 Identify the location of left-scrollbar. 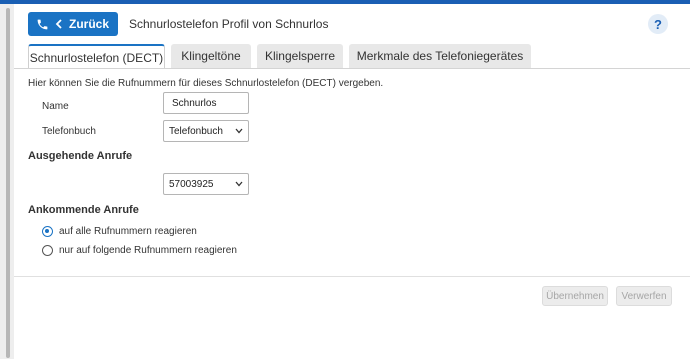
(7, 181).